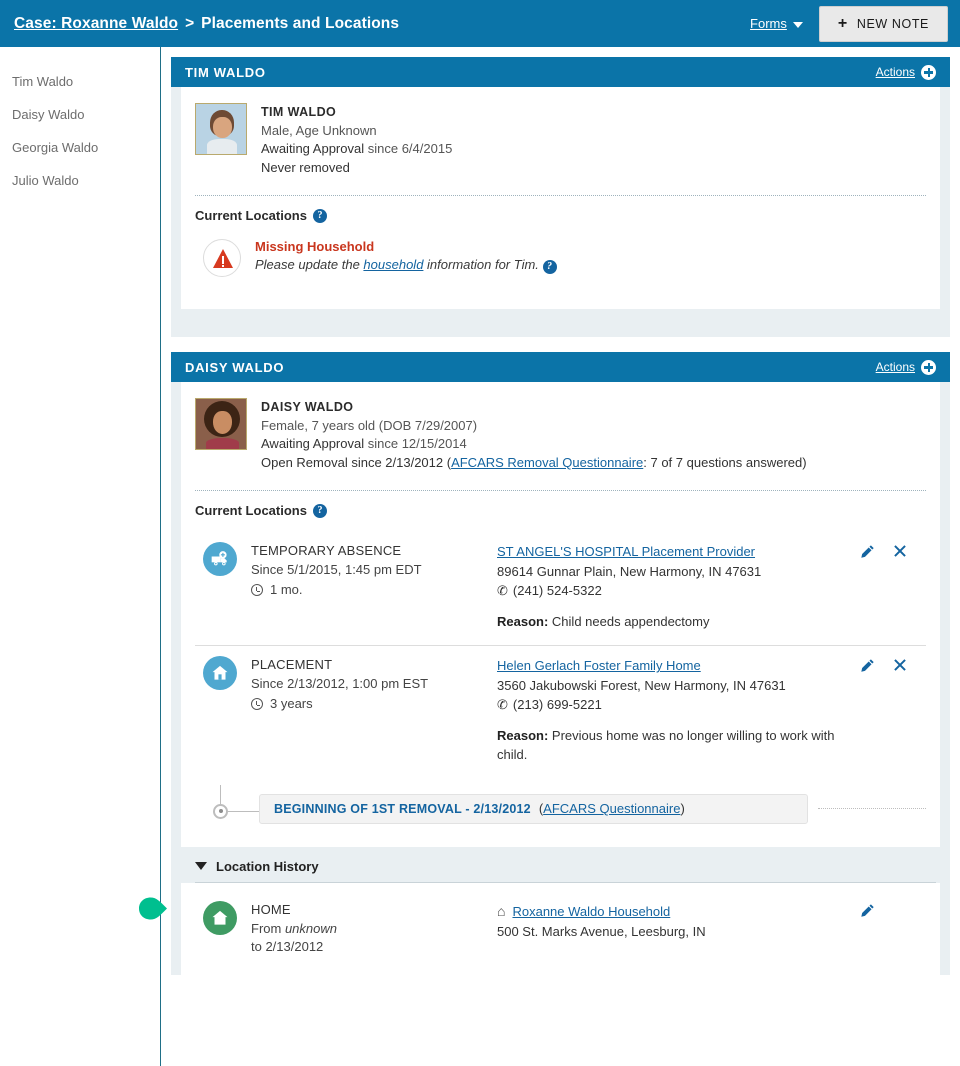 This screenshot has height=1066, width=960. I want to click on clock-icon, so click(257, 590).